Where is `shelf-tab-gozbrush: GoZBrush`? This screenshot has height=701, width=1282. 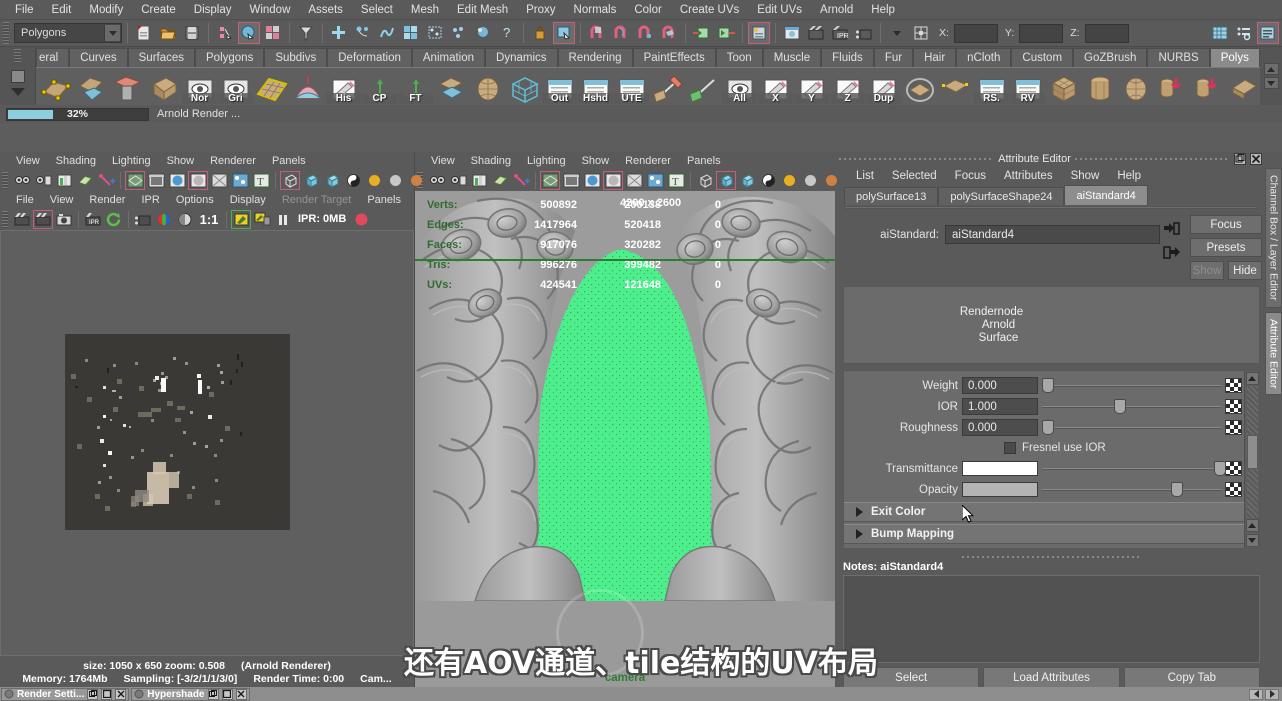
shelf-tab-gozbrush: GoZBrush is located at coordinates (1110, 57).